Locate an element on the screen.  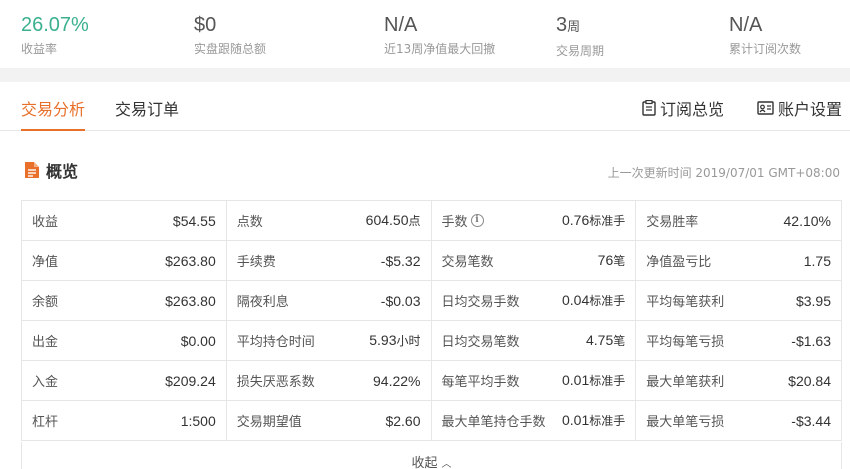
metric-value: $0.00 is located at coordinates (198, 341).